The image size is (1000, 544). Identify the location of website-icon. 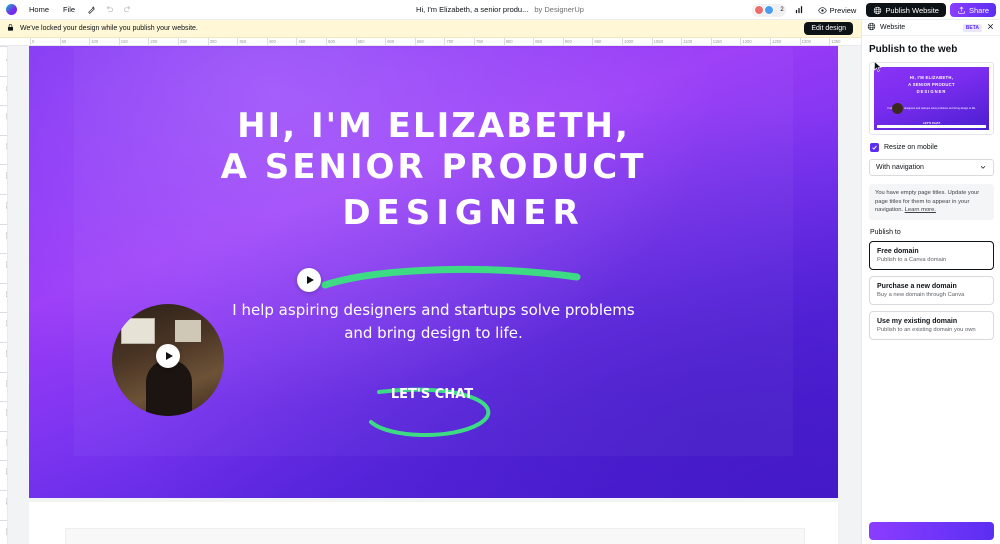
(871, 27).